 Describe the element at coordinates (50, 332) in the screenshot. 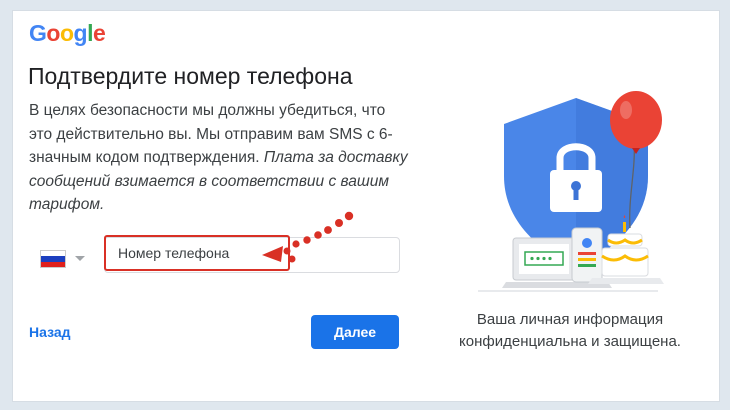

I see `back-link: Назад` at that location.